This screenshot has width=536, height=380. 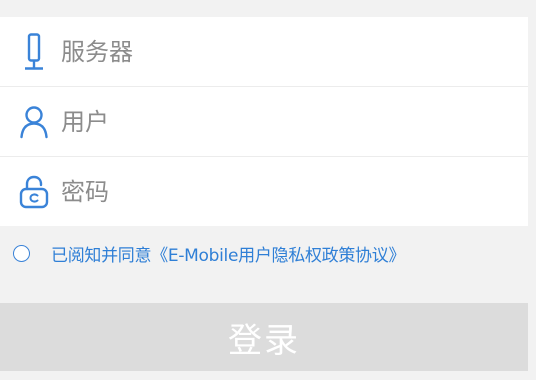 What do you see at coordinates (294, 121) in the screenshot?
I see `user-input` at bounding box center [294, 121].